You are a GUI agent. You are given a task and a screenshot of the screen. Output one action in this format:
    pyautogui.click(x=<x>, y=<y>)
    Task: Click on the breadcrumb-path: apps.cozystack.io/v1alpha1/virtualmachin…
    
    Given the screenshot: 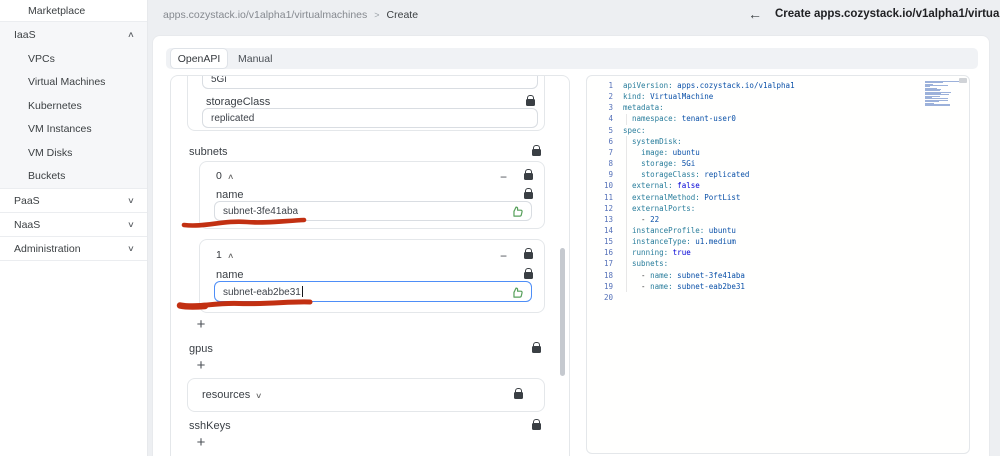 What is the action you would take?
    pyautogui.click(x=265, y=15)
    